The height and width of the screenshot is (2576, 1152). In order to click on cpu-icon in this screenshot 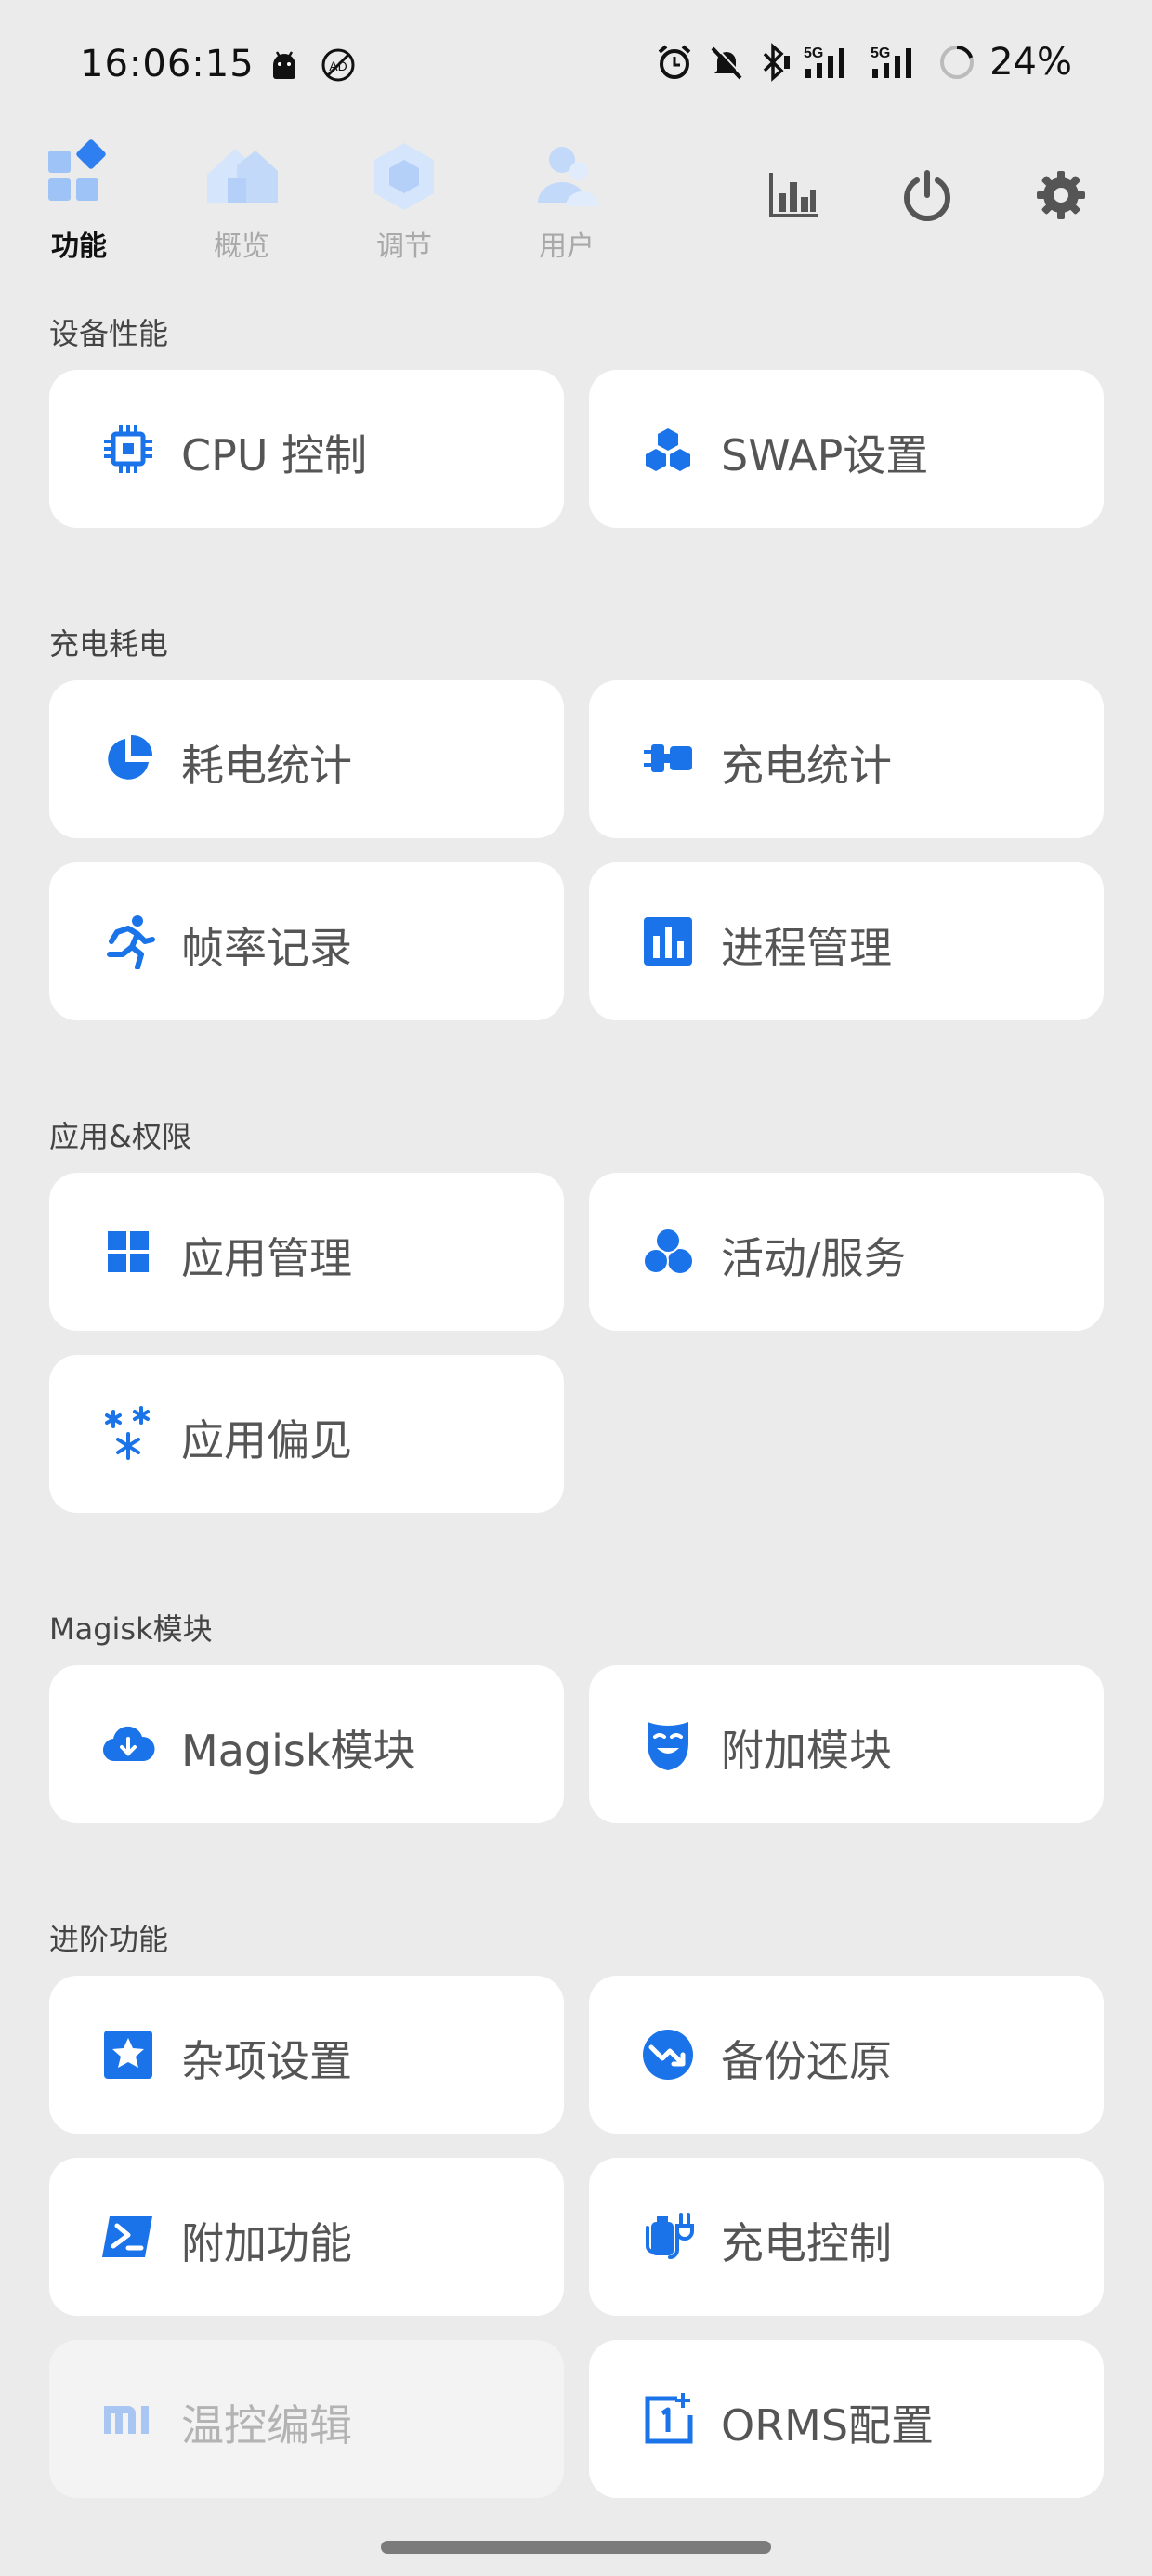, I will do `click(128, 449)`.